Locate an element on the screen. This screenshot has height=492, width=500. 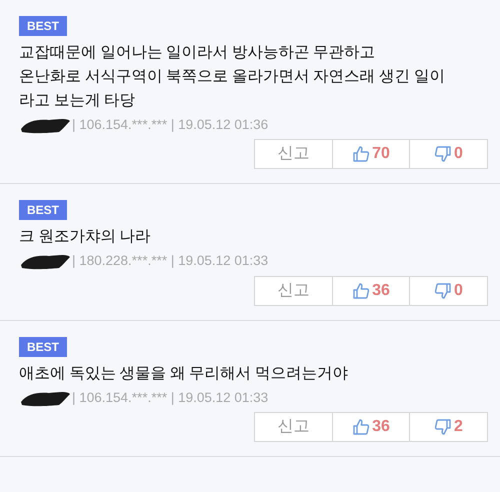
comment-text: 애초에 독있는 생물을 왜 무리해서 먹으려는거야 is located at coordinates (184, 374).